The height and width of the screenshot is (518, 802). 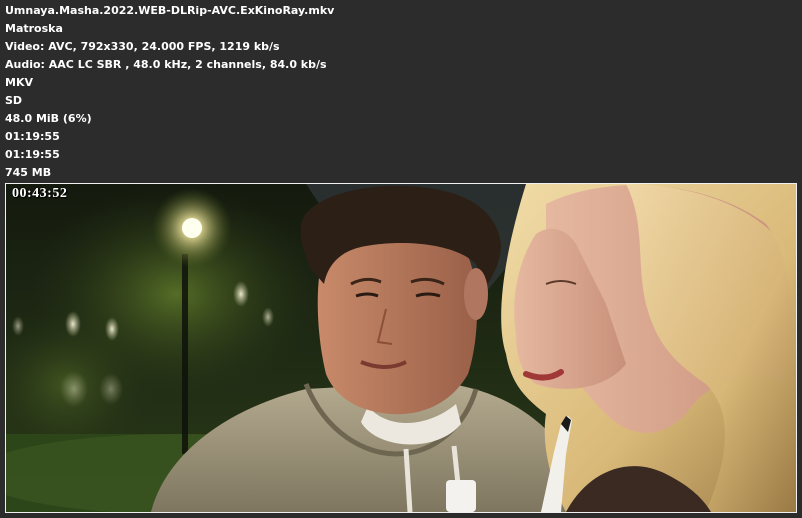 What do you see at coordinates (48, 118) in the screenshot?
I see `audio-stream-size: 48.0 MiB (6%)` at bounding box center [48, 118].